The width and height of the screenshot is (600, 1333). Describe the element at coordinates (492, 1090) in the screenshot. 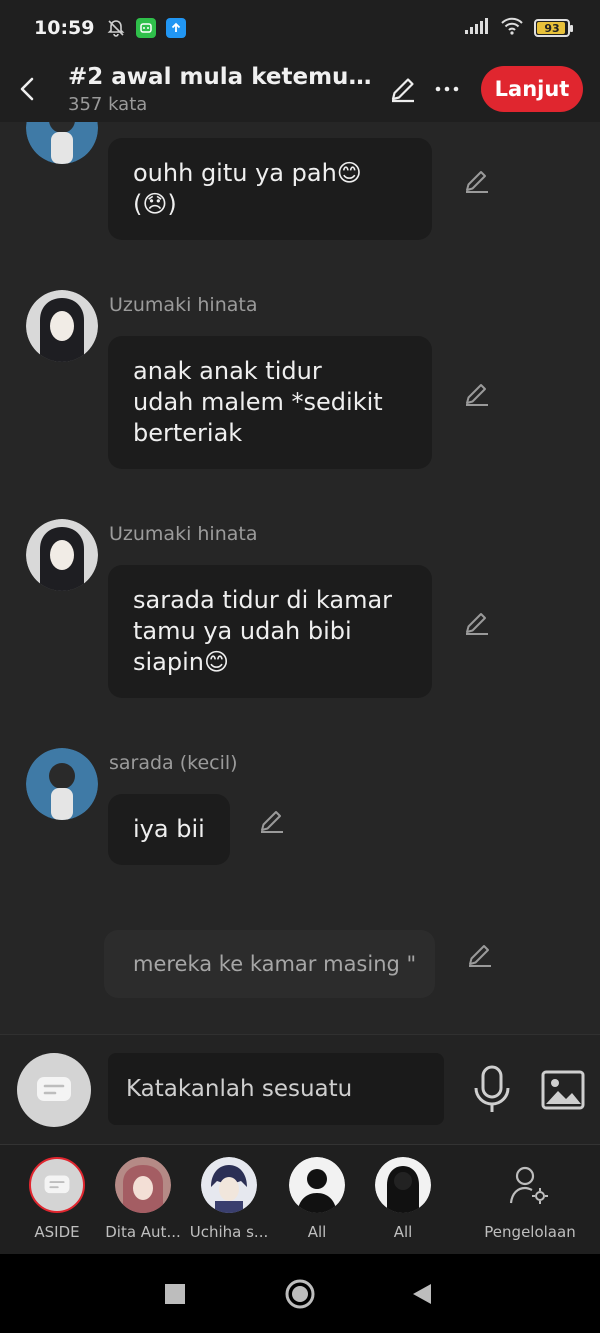

I see `microphone-icon` at that location.